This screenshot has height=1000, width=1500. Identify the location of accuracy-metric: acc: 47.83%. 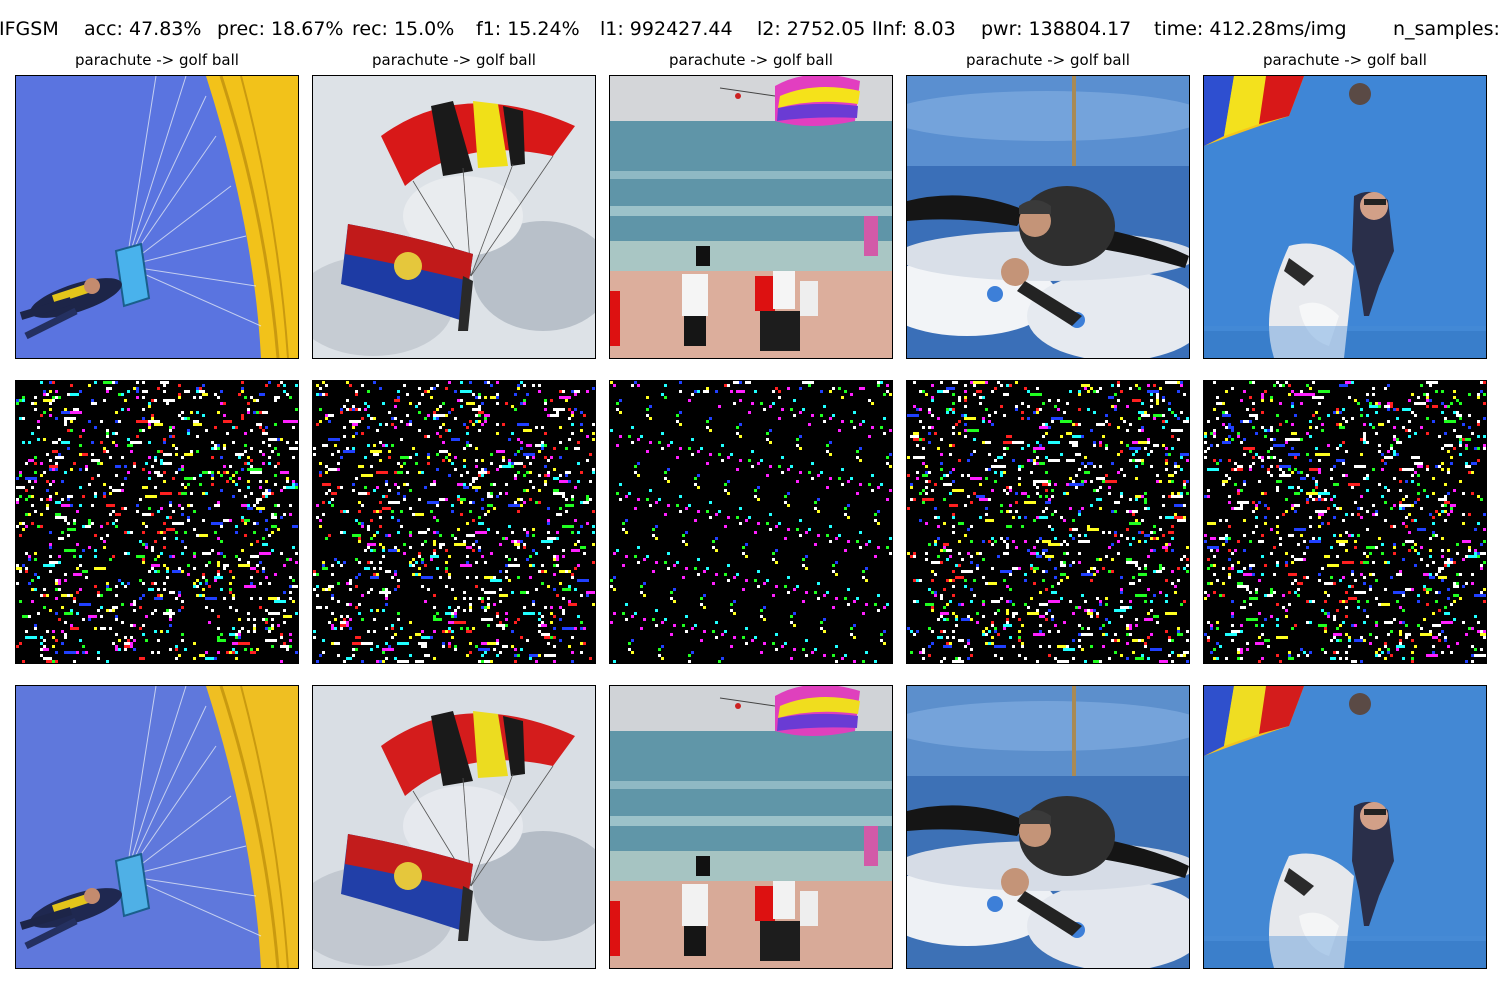
(143, 29).